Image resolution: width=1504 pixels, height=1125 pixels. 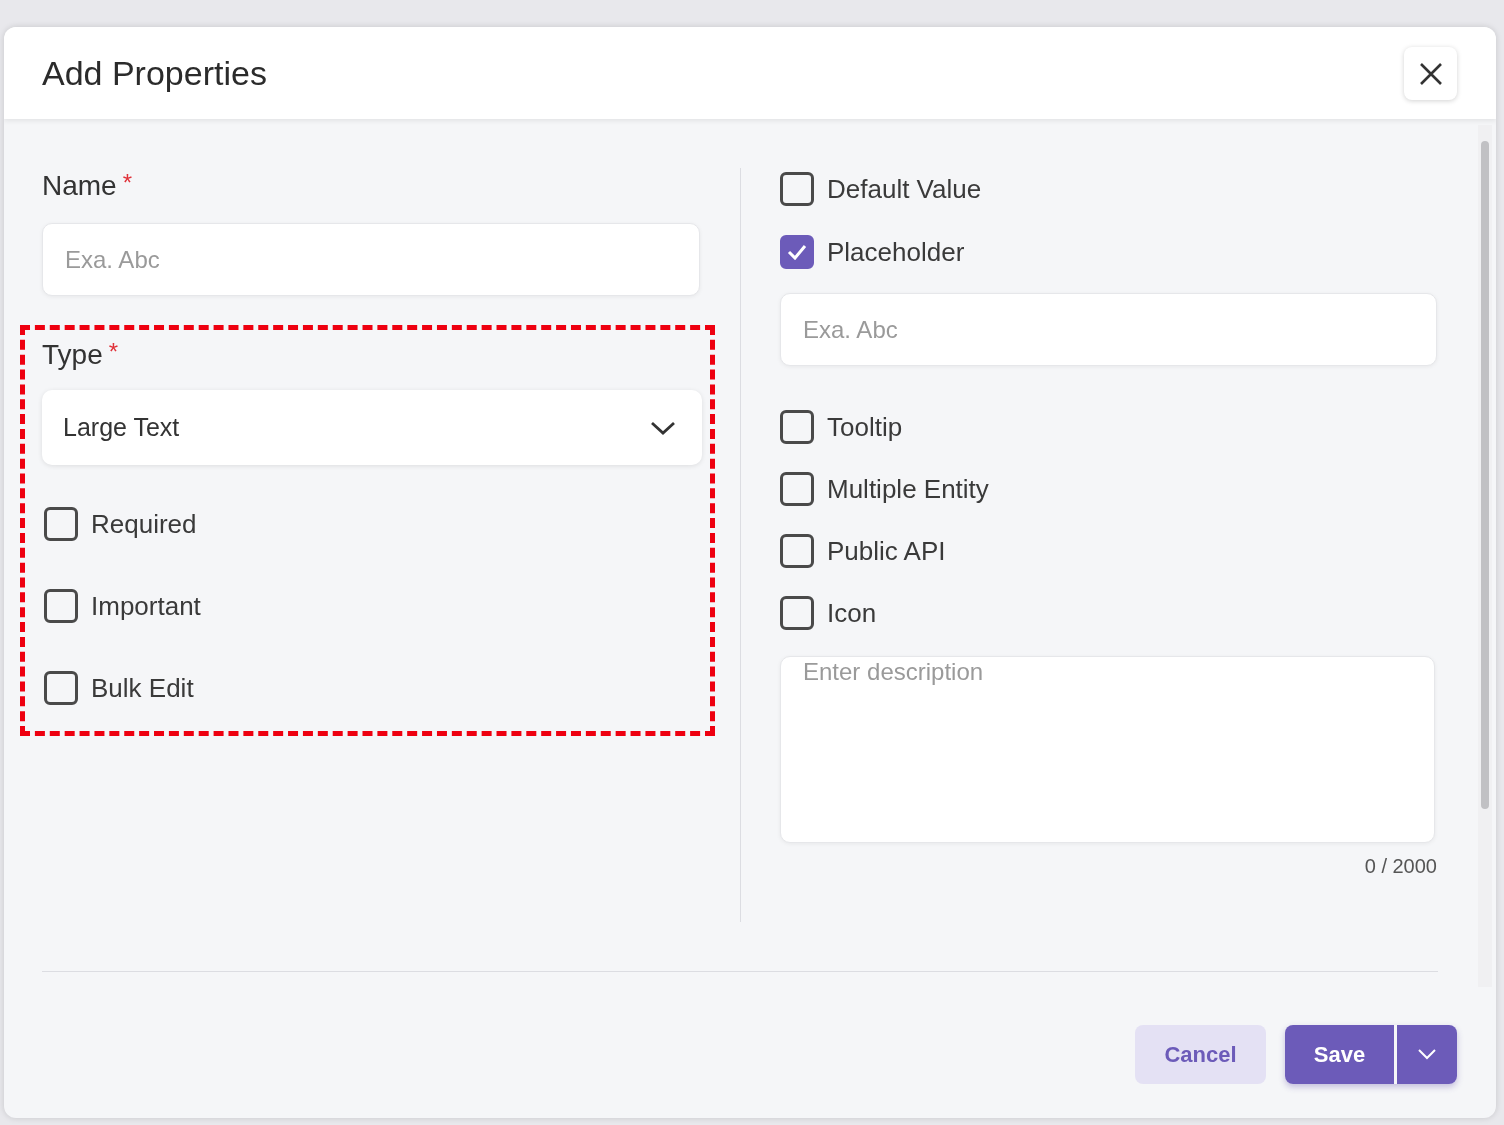 What do you see at coordinates (1485, 475) in the screenshot?
I see `scrollbar-thumb` at bounding box center [1485, 475].